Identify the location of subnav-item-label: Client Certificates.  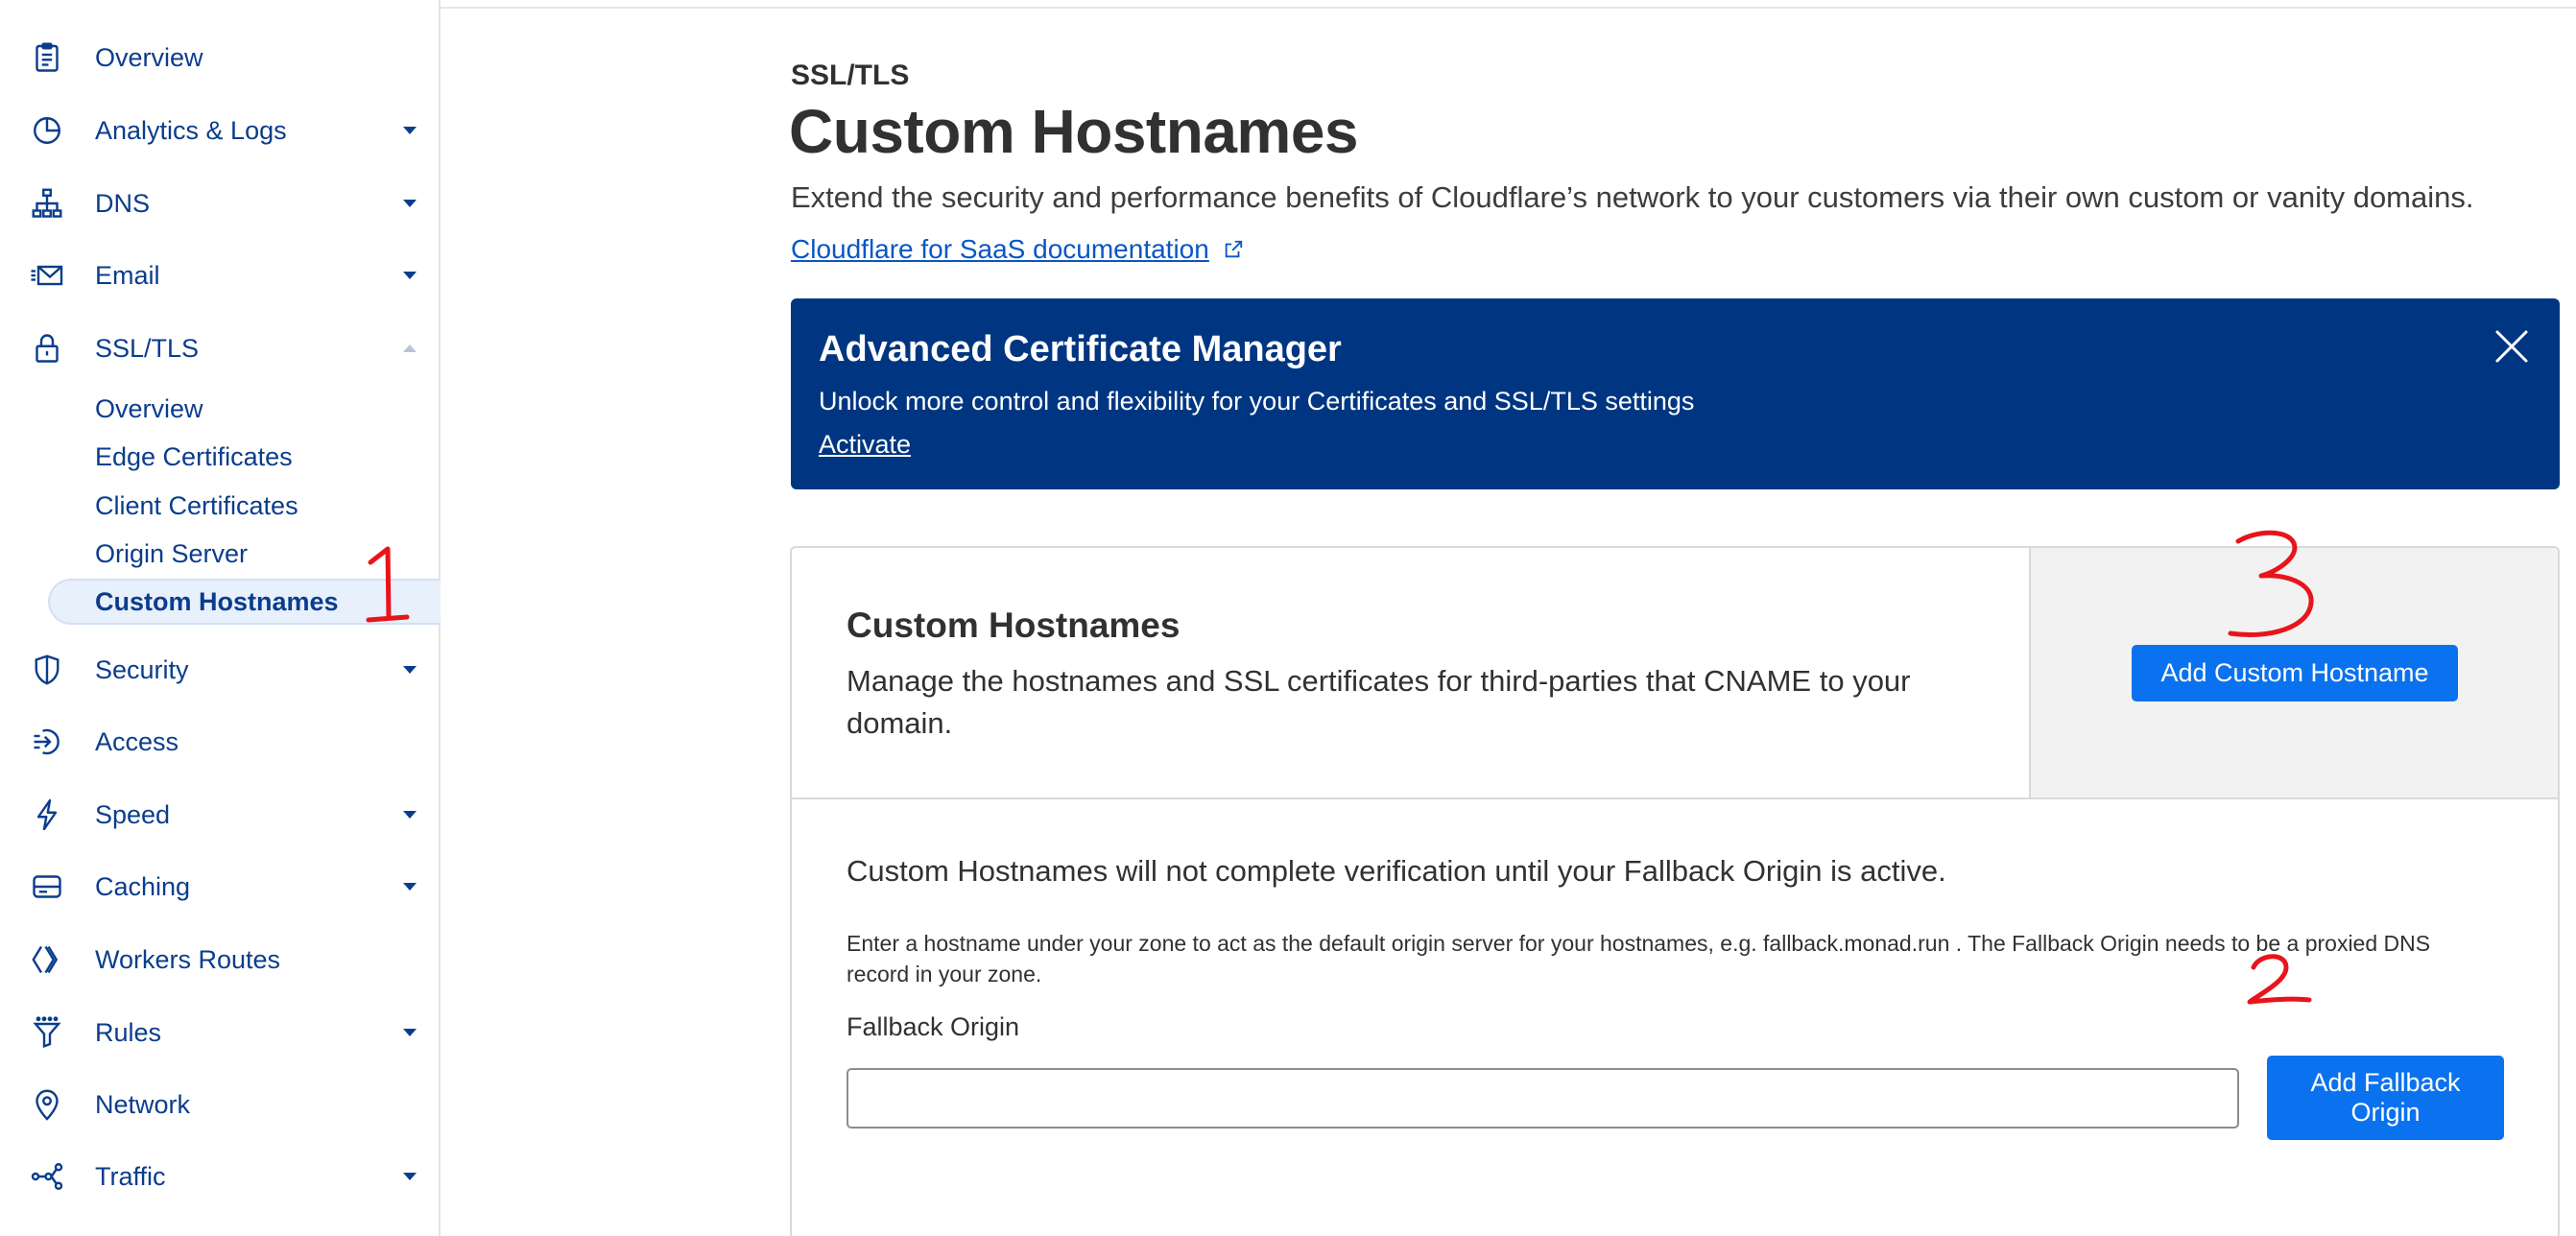
(196, 505).